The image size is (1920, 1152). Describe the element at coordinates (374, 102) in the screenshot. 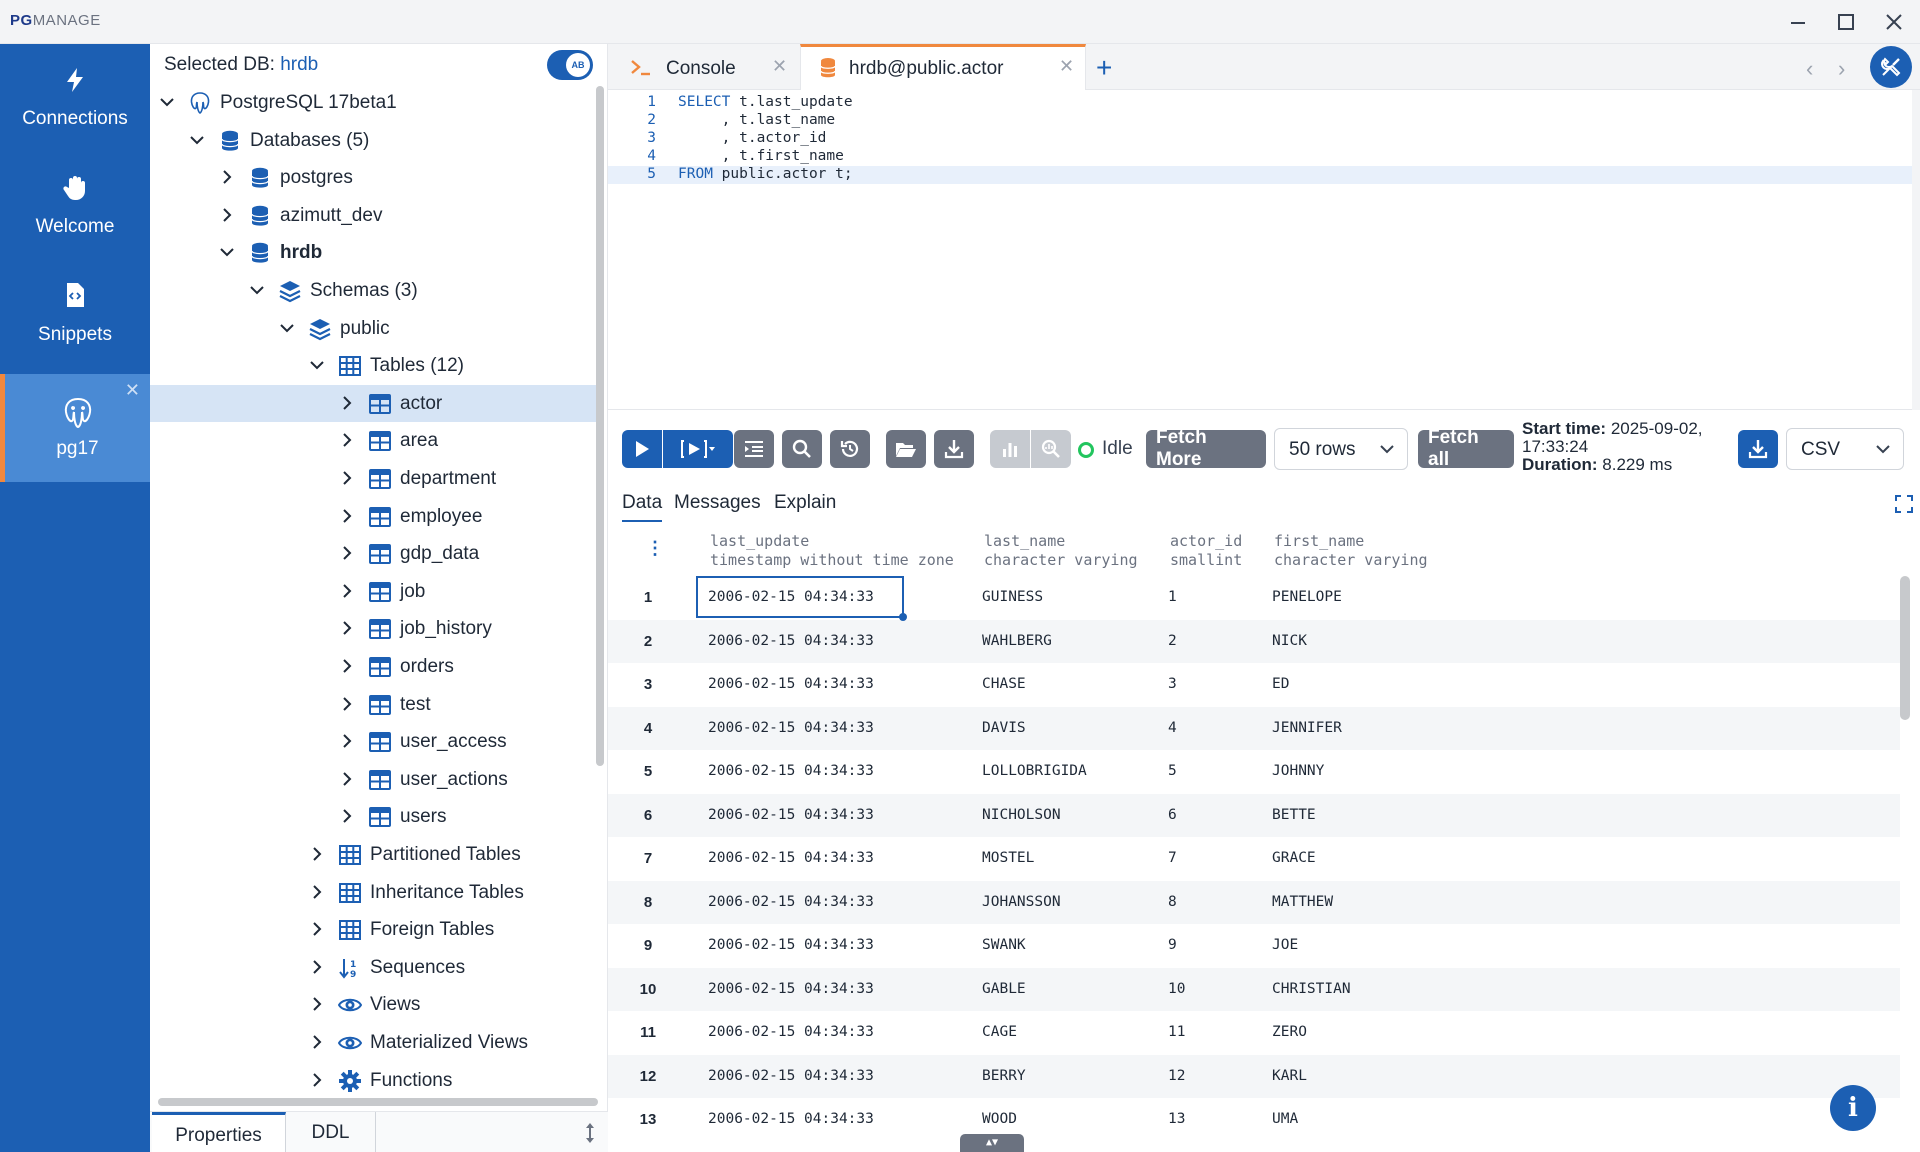

I see `tree-node: PostgreSQL 17beta1` at that location.